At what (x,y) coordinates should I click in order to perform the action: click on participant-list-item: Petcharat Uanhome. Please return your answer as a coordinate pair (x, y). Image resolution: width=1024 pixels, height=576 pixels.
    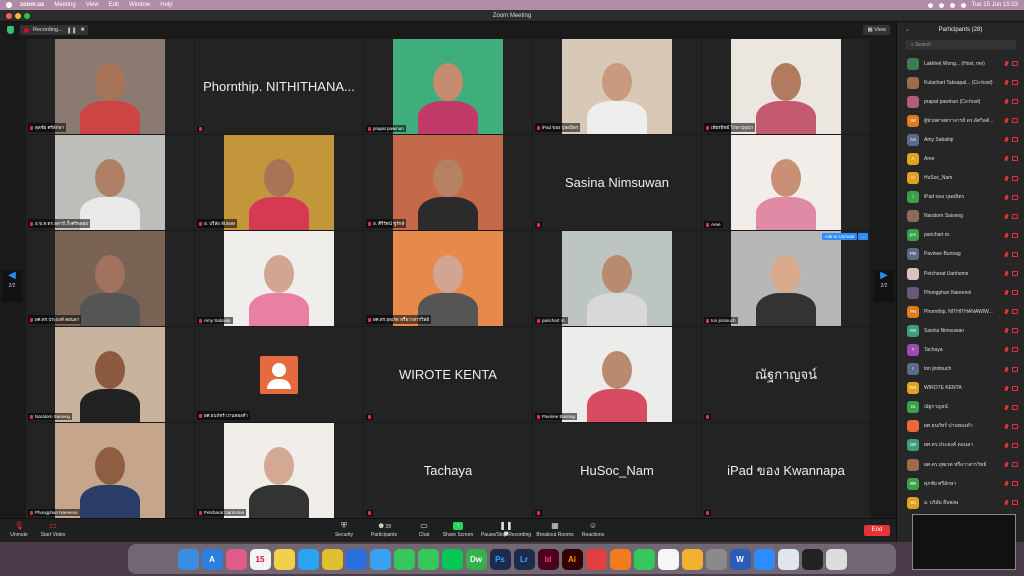
    Looking at the image, I should click on (960, 273).